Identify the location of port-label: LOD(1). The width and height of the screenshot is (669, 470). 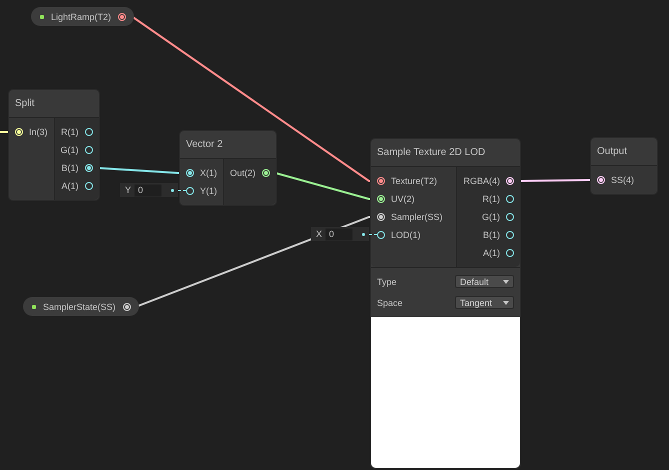
(406, 235).